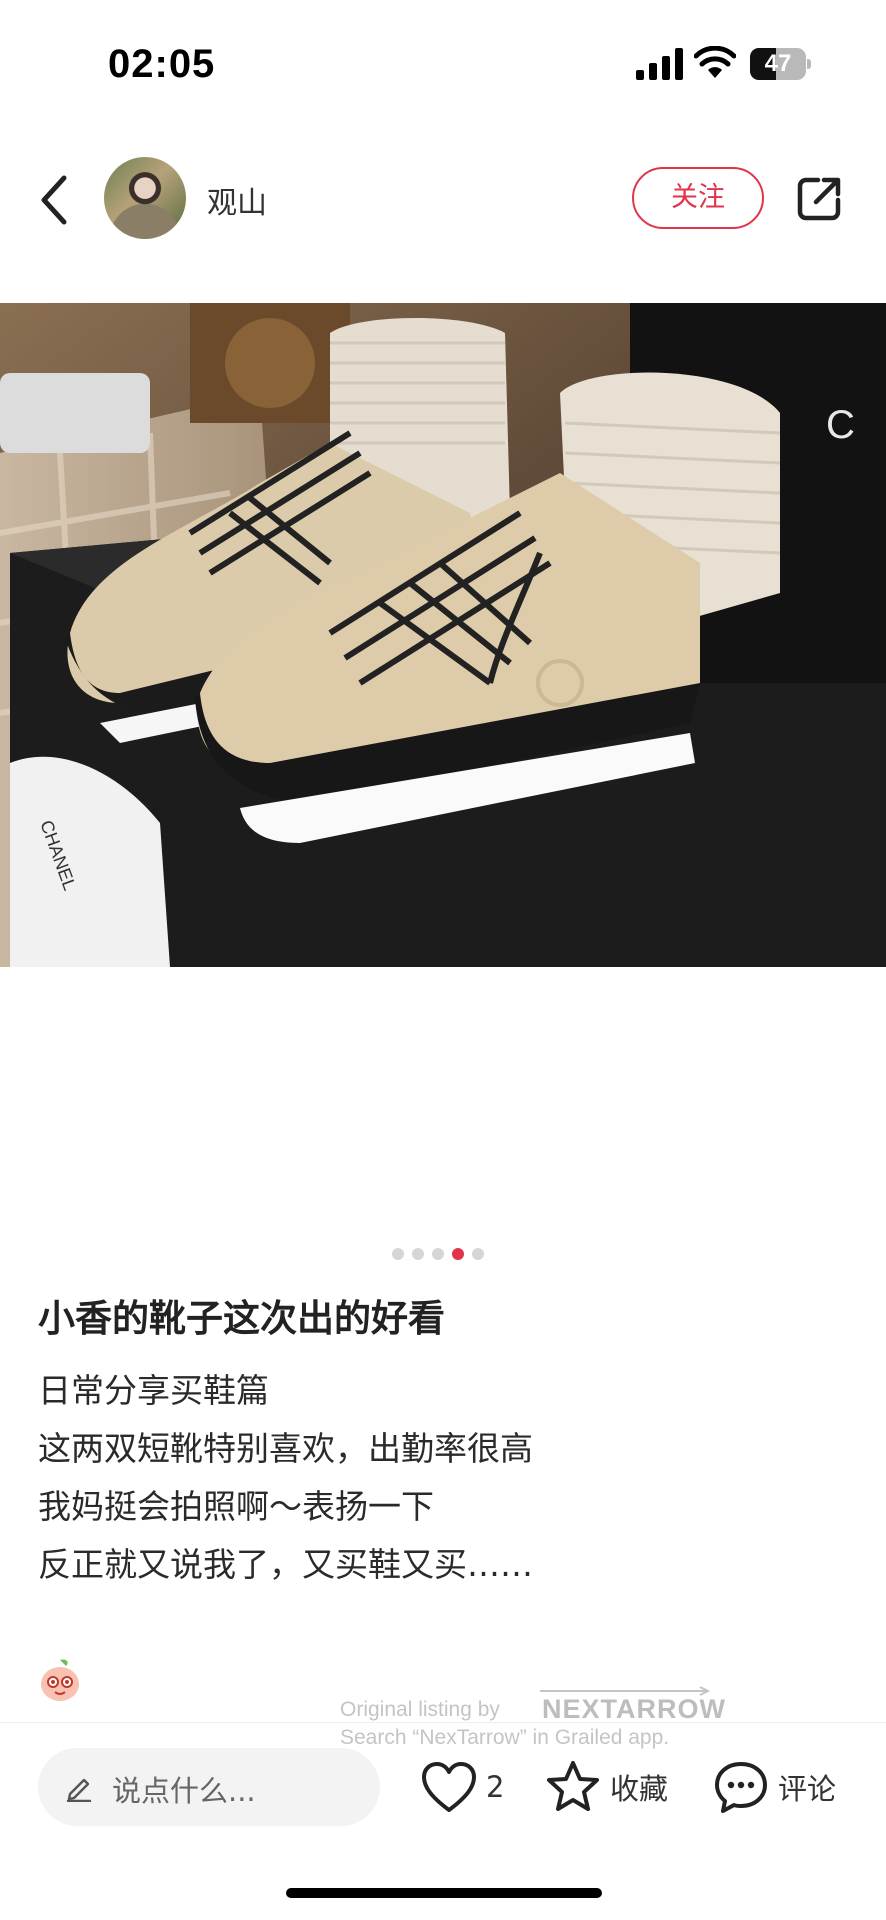 This screenshot has width=886, height=1920. I want to click on home-indicator, so click(444, 1893).